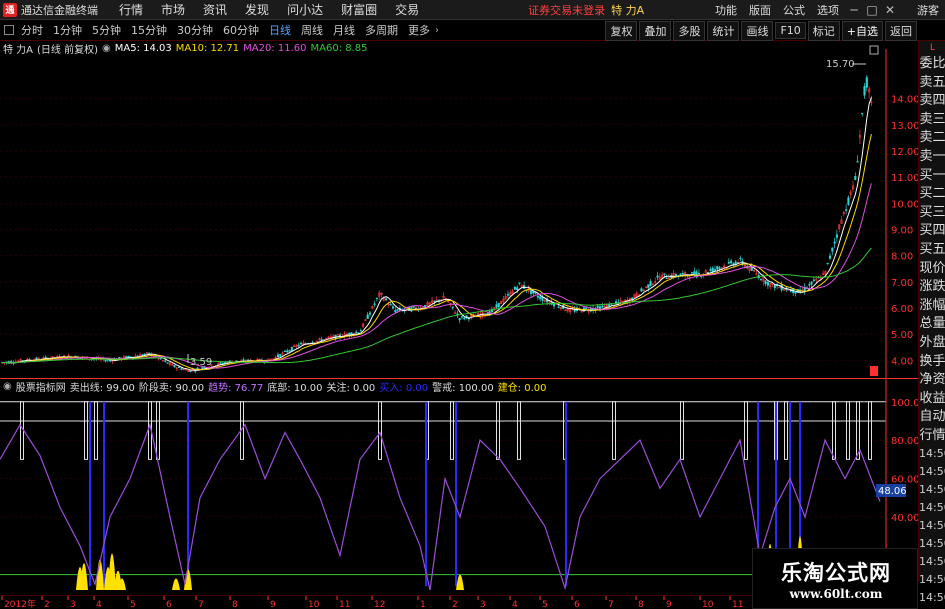  Describe the element at coordinates (201, 604) in the screenshot. I see `date-tick-label: 7` at that location.